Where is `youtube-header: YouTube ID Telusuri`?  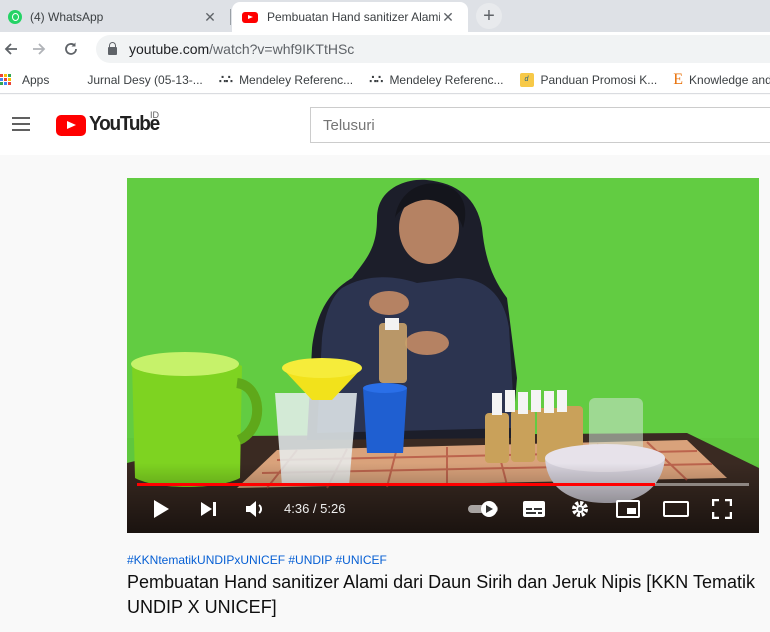
youtube-header: YouTube ID Telusuri is located at coordinates (385, 125).